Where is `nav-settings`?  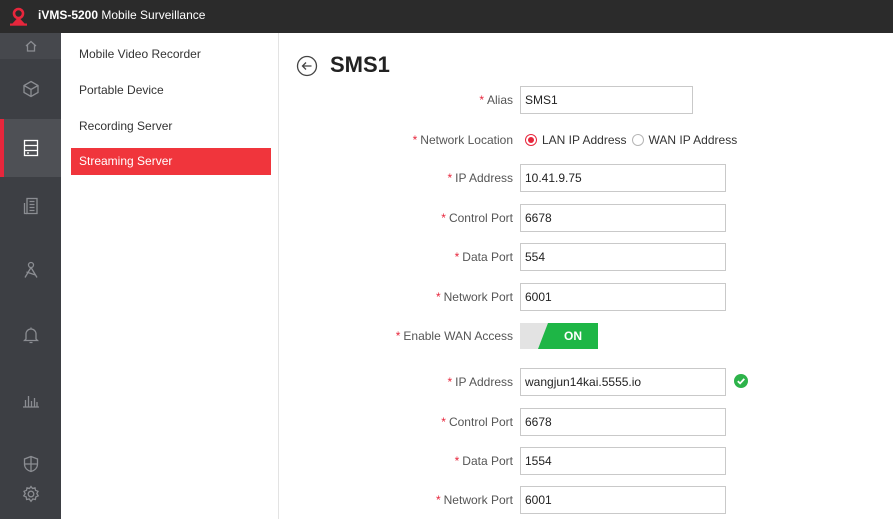 nav-settings is located at coordinates (30, 502).